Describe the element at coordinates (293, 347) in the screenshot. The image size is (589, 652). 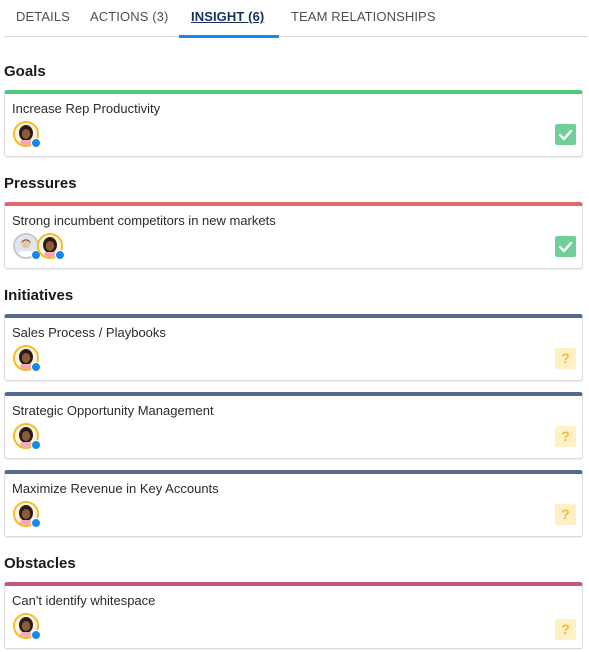
I see `initiative-card: Sales Process / Playbooks ?` at that location.